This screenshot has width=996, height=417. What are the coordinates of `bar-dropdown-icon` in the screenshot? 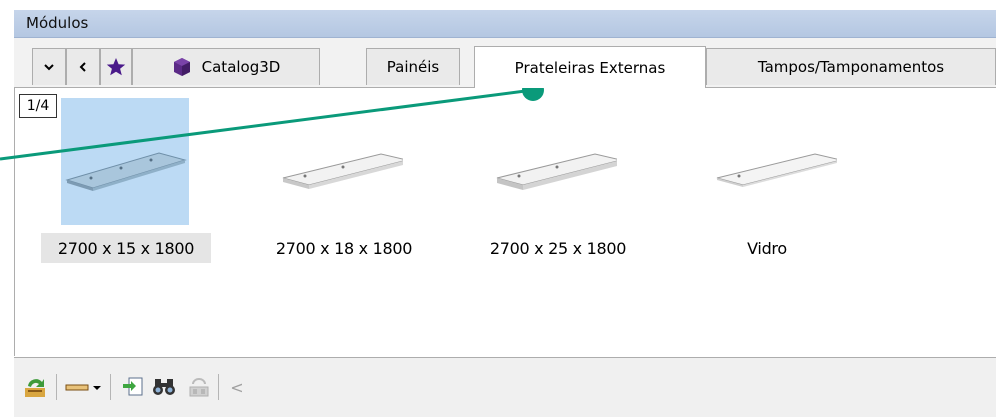 It's located at (83, 387).